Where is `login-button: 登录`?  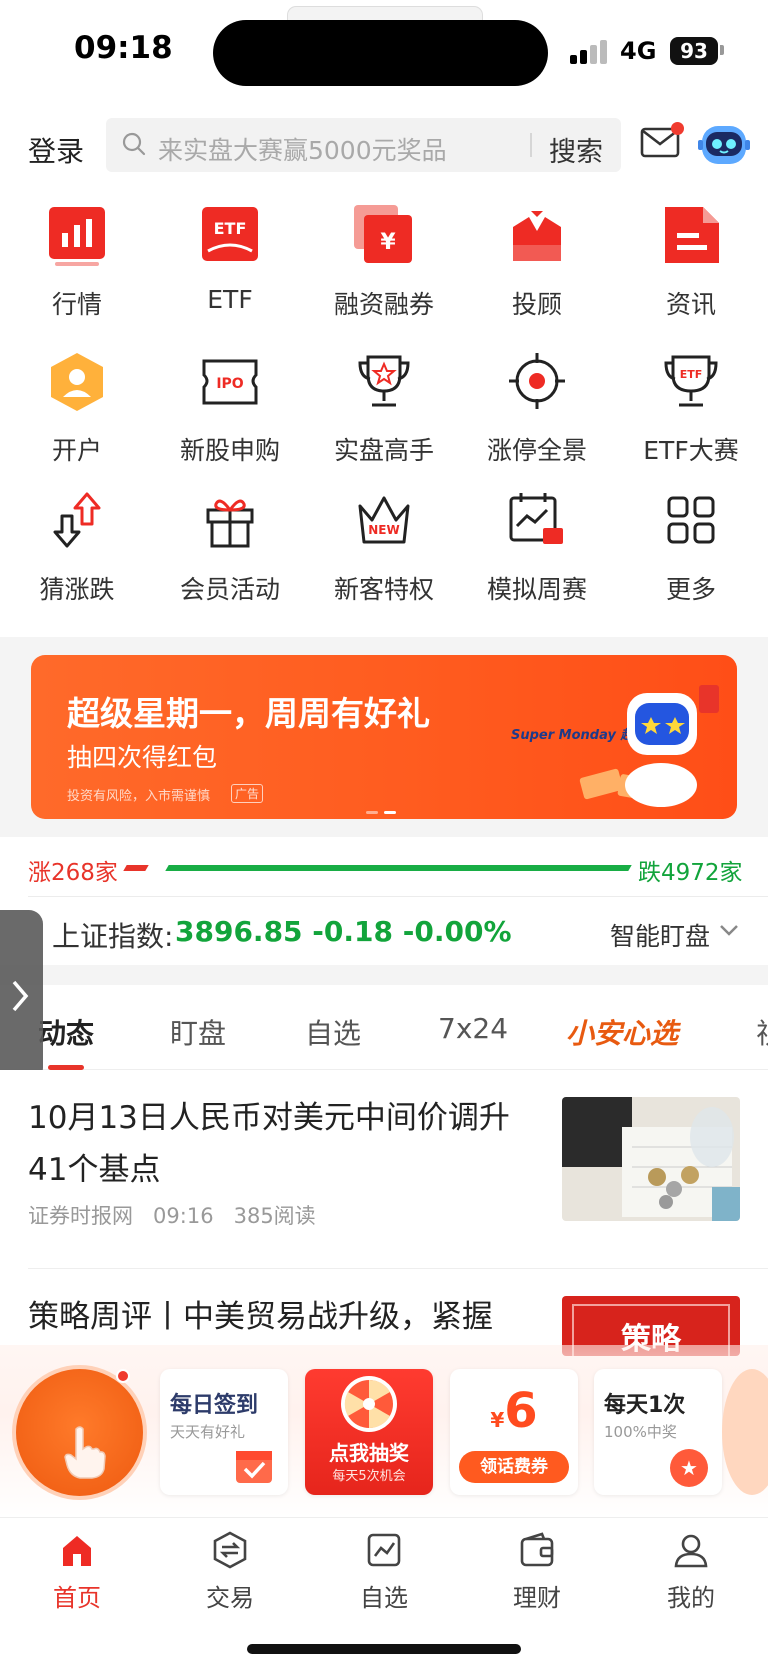
login-button: 登录 is located at coordinates (56, 150).